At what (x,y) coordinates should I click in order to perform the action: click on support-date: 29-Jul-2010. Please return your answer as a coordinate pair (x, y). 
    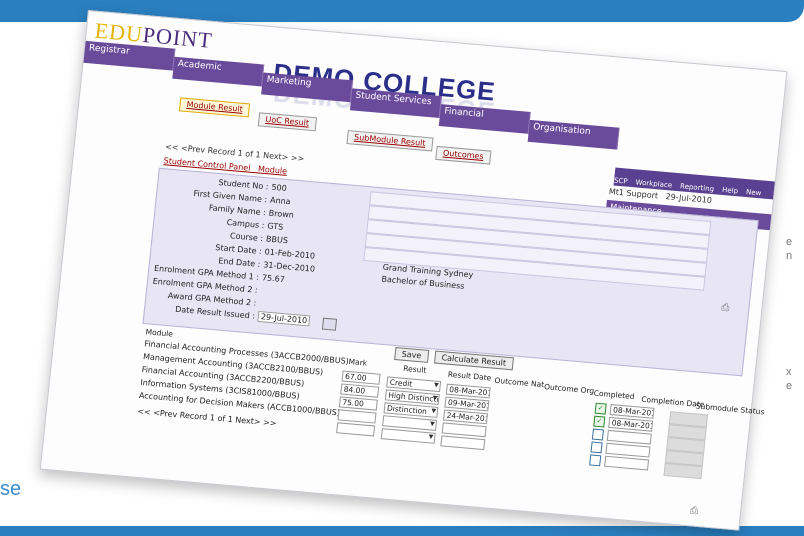
    Looking at the image, I should click on (689, 199).